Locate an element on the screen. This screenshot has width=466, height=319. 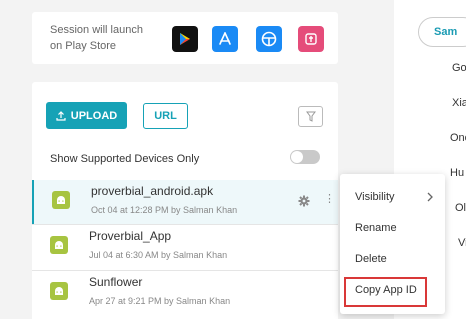
huawei-appgallery-icon is located at coordinates (311, 39).